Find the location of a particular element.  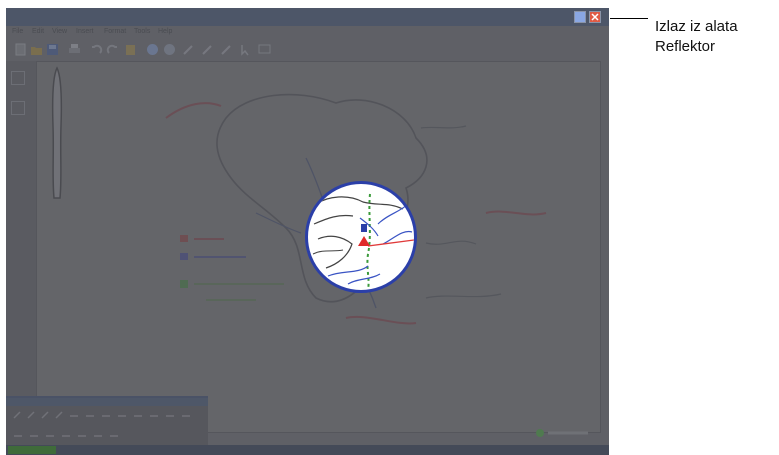

callout-pointer is located at coordinates (629, 18).